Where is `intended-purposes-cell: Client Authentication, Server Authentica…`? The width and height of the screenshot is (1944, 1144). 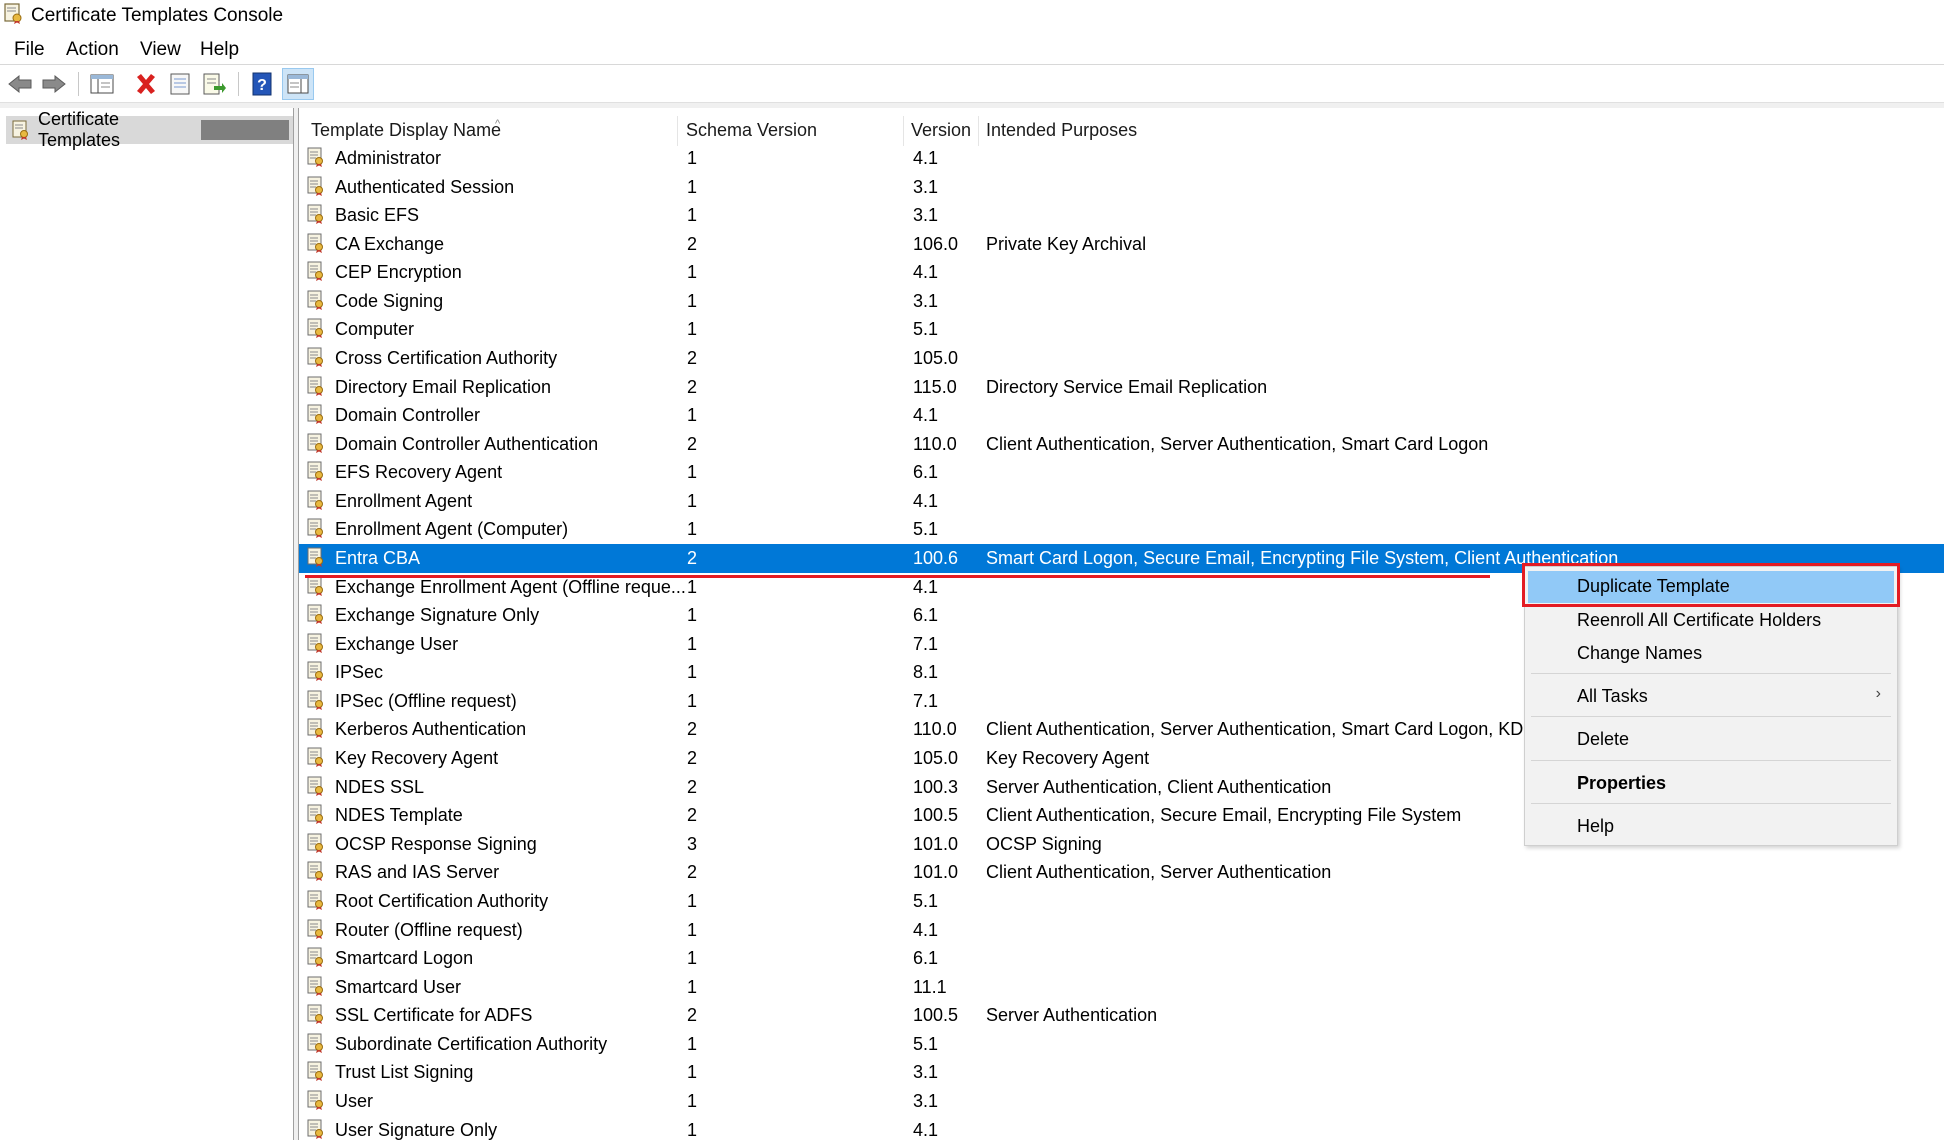 intended-purposes-cell: Client Authentication, Server Authentica… is located at coordinates (1237, 443).